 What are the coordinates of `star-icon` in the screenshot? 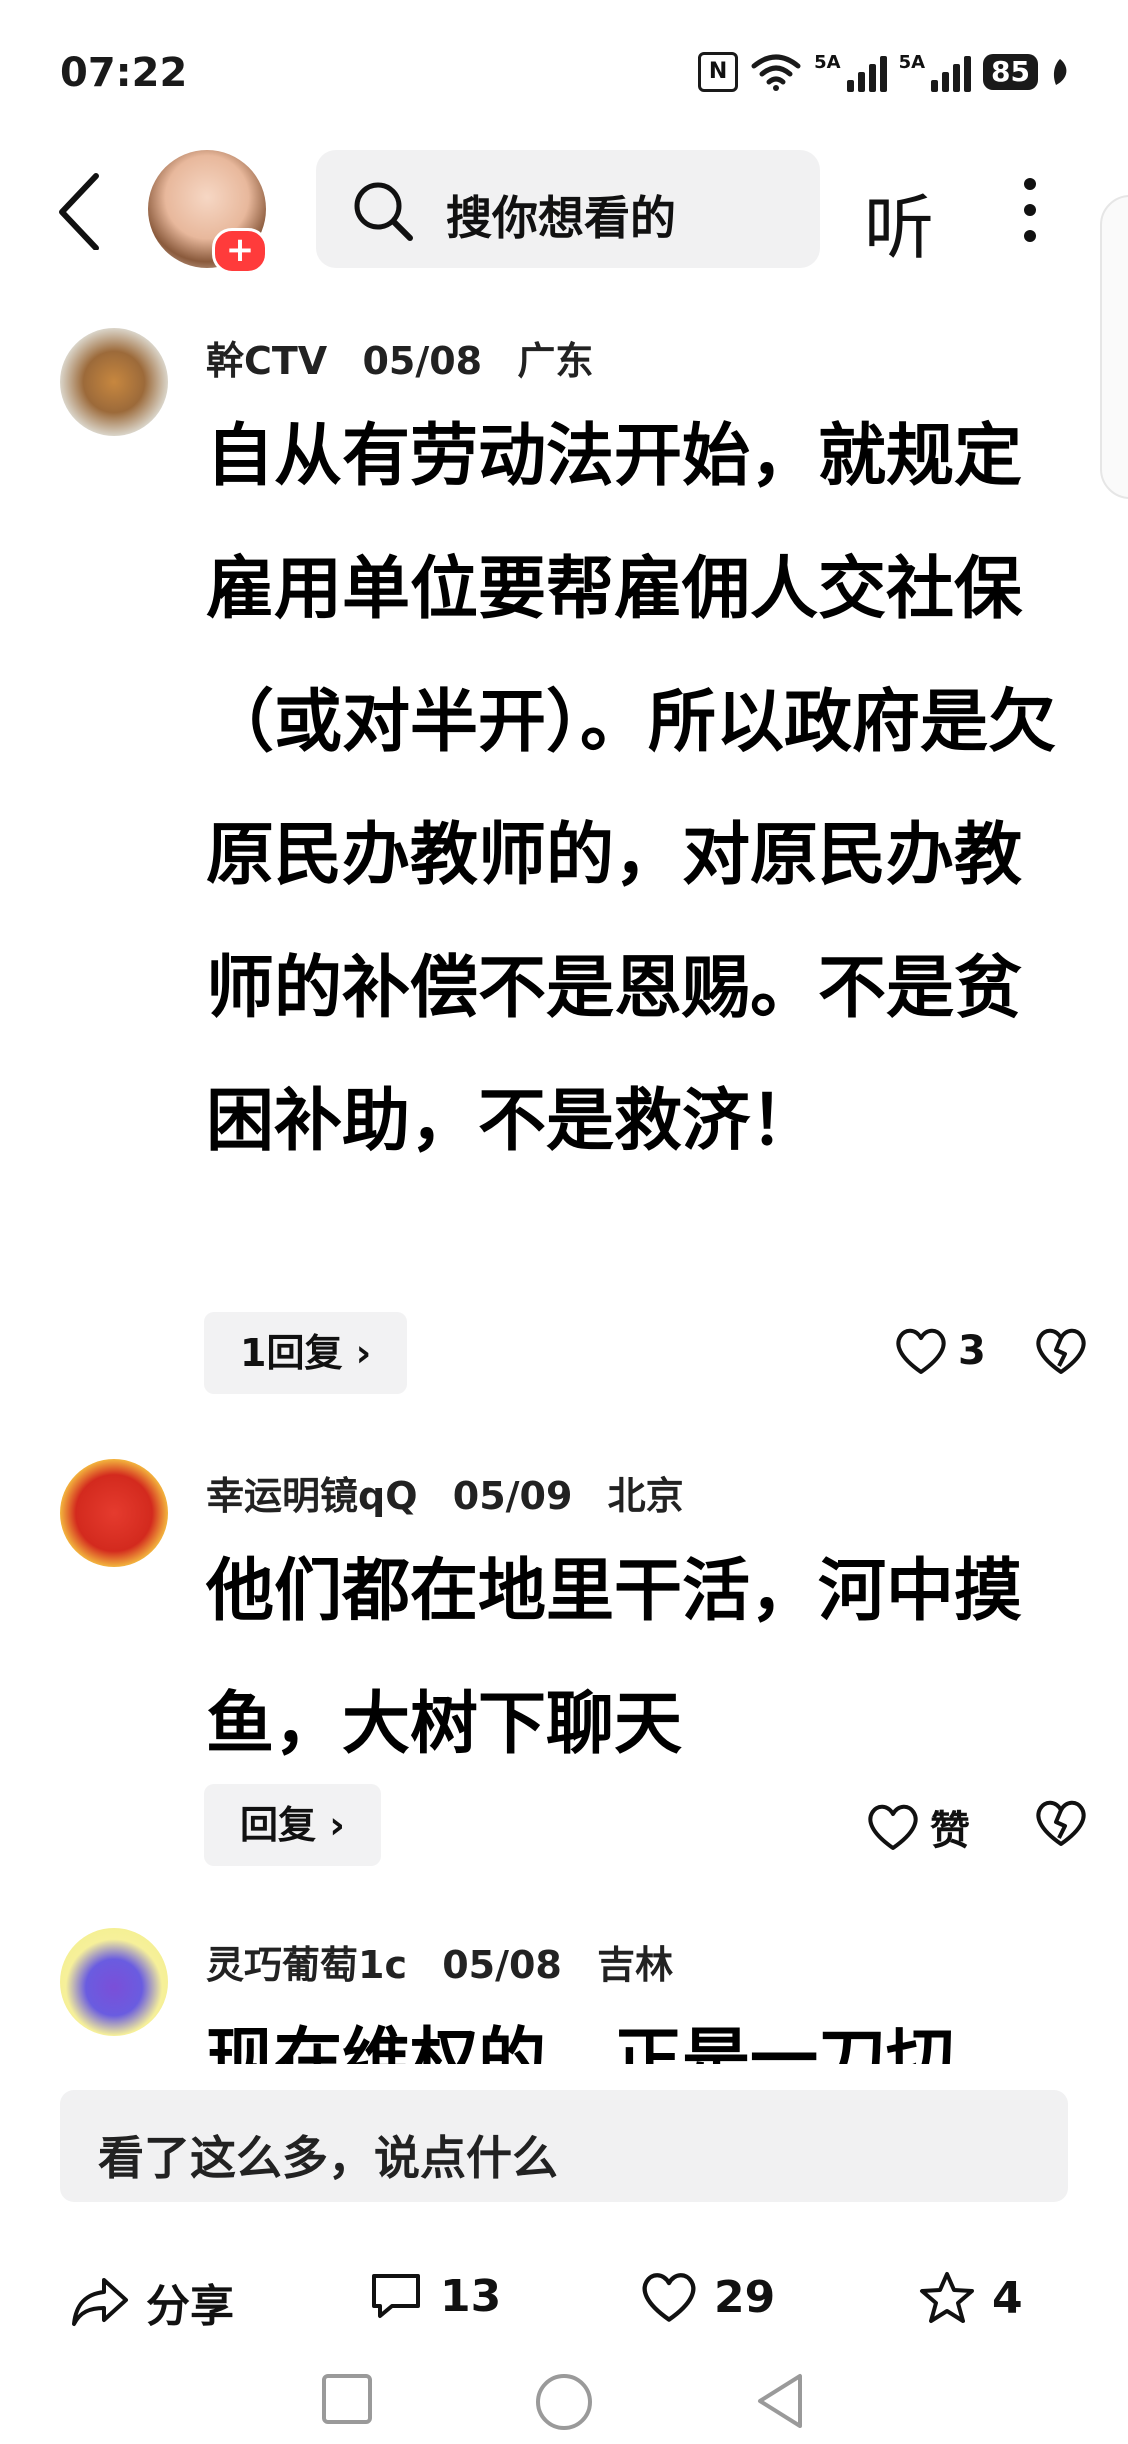 It's located at (947, 2297).